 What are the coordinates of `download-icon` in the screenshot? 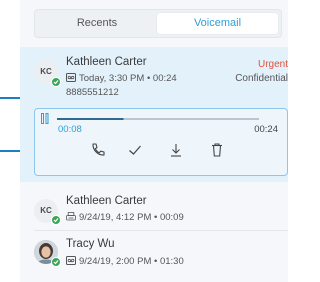 It's located at (177, 151).